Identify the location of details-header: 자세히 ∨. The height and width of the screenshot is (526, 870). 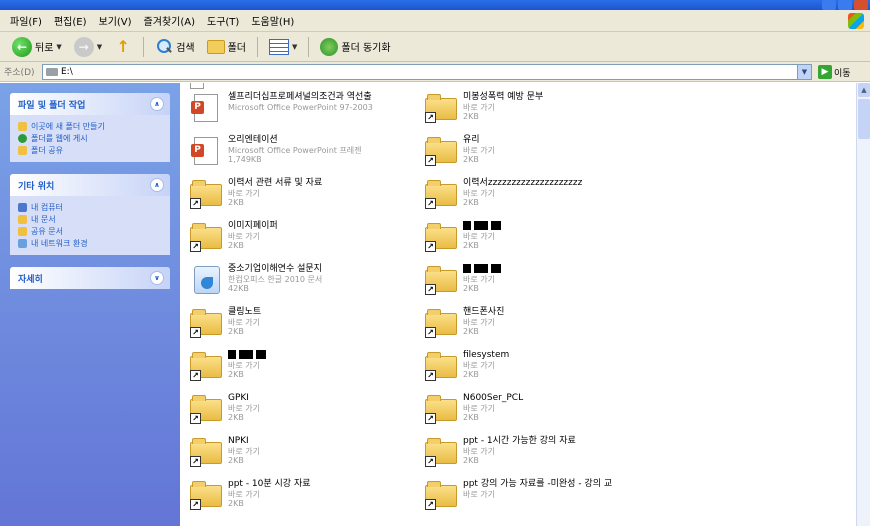
(90, 278).